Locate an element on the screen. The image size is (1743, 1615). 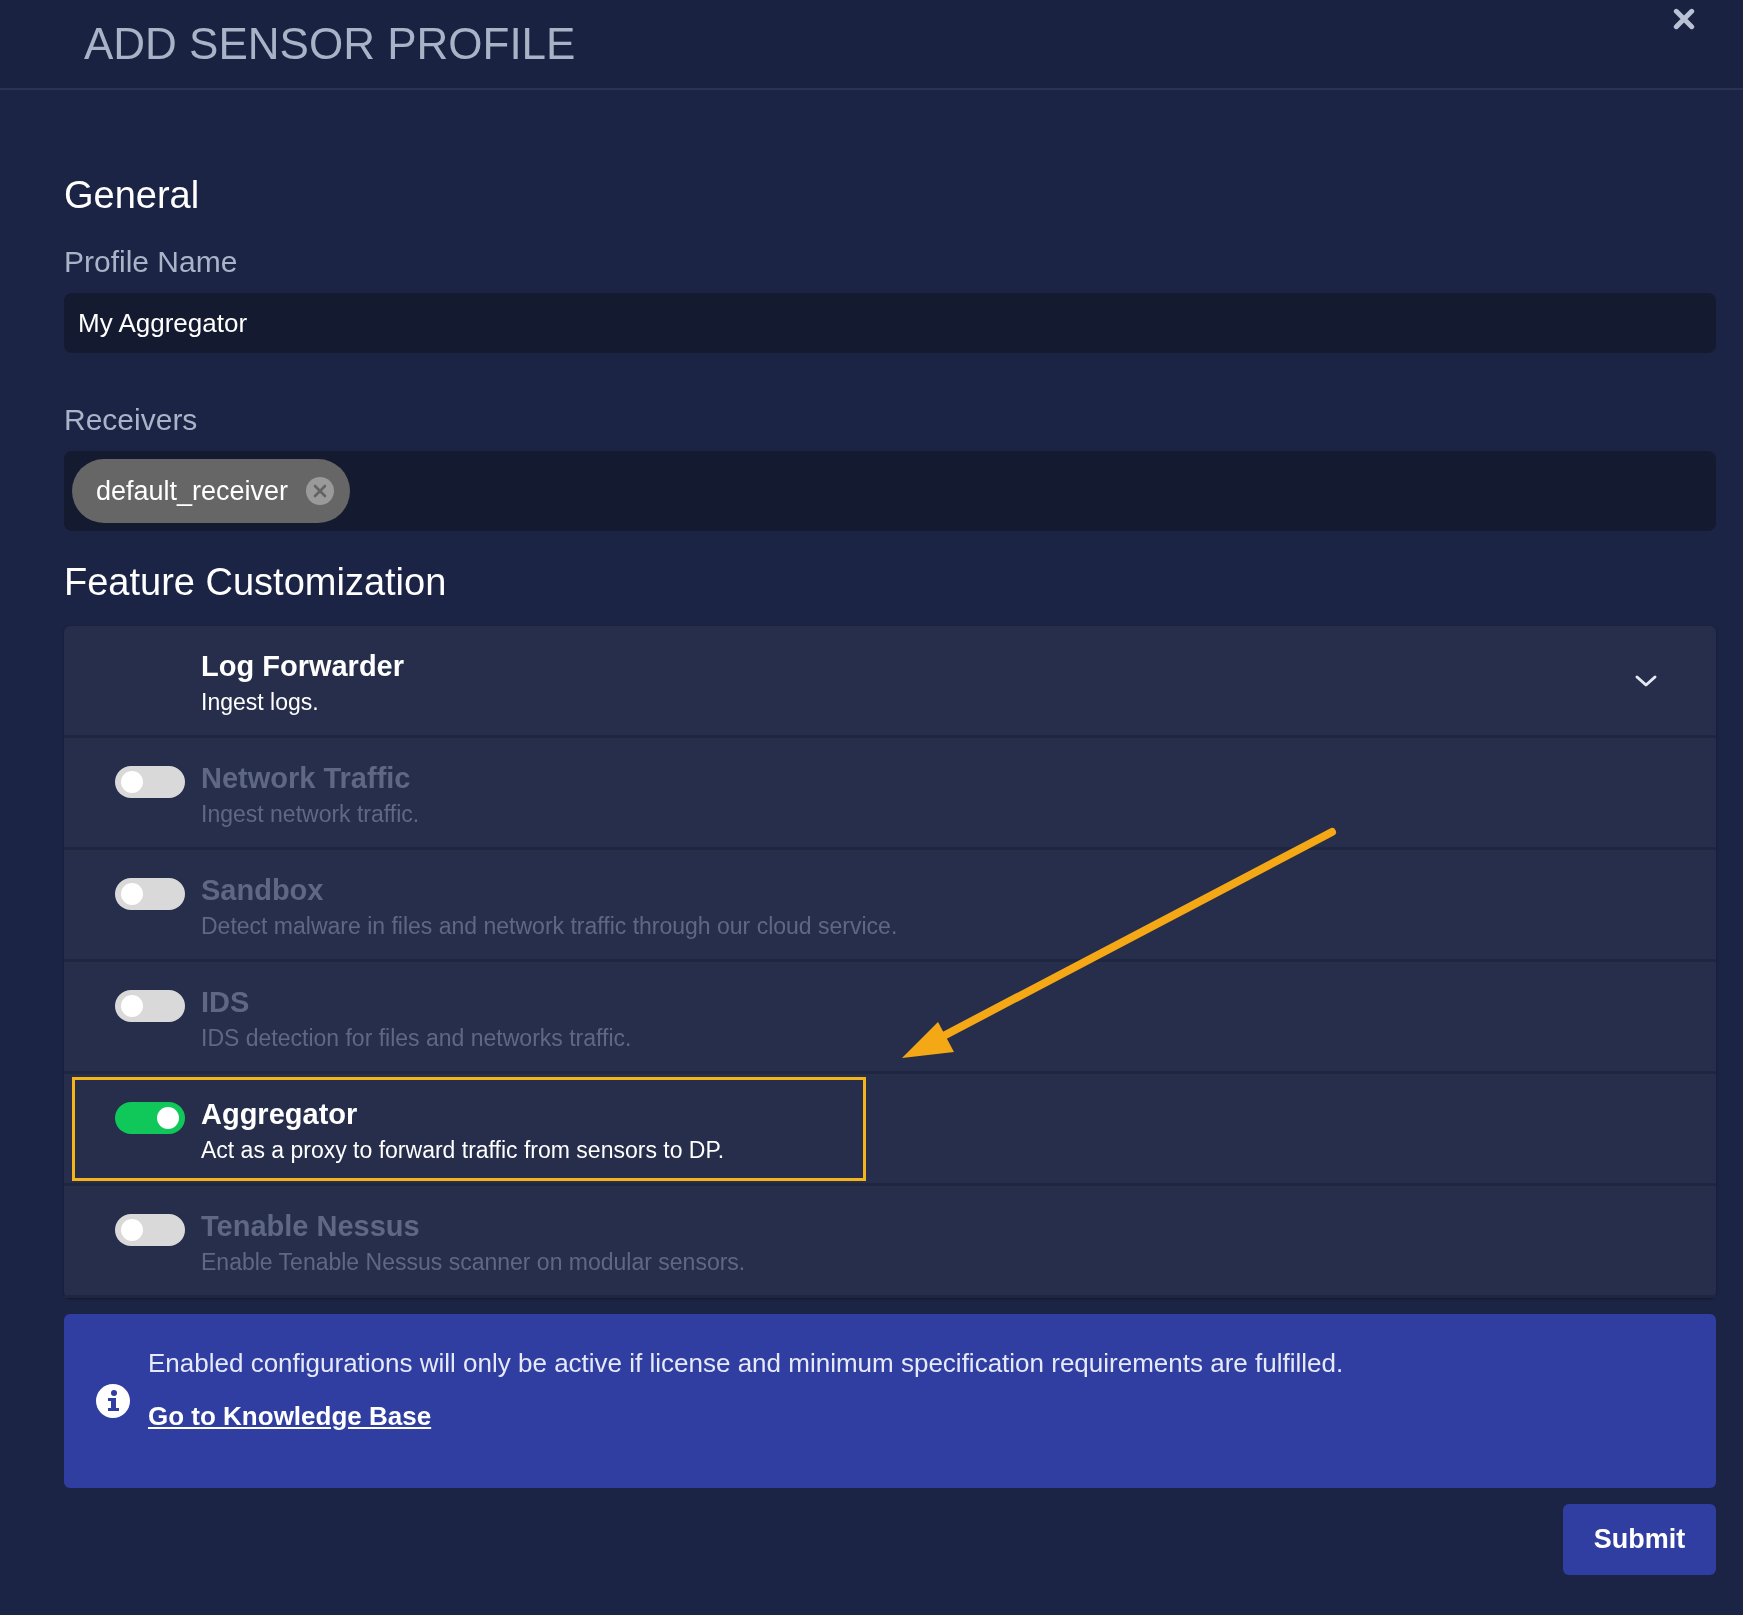
feature-title: Log Forwarder is located at coordinates (302, 666).